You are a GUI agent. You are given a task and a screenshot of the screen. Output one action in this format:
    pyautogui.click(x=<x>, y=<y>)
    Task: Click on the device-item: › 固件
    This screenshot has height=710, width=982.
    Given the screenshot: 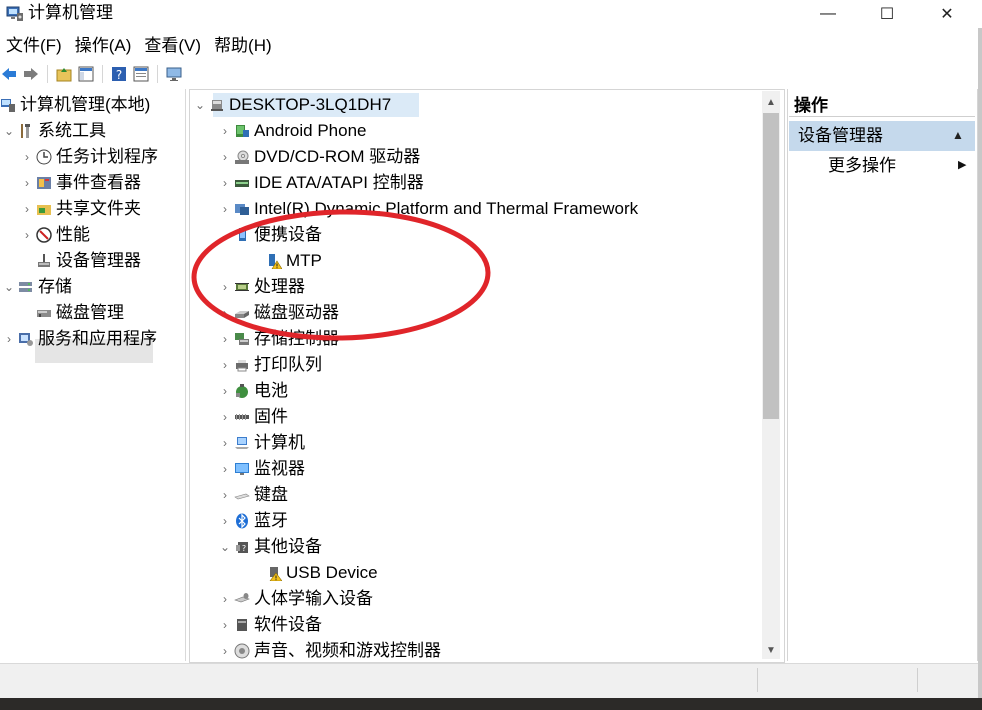 What is the action you would take?
    pyautogui.click(x=253, y=417)
    